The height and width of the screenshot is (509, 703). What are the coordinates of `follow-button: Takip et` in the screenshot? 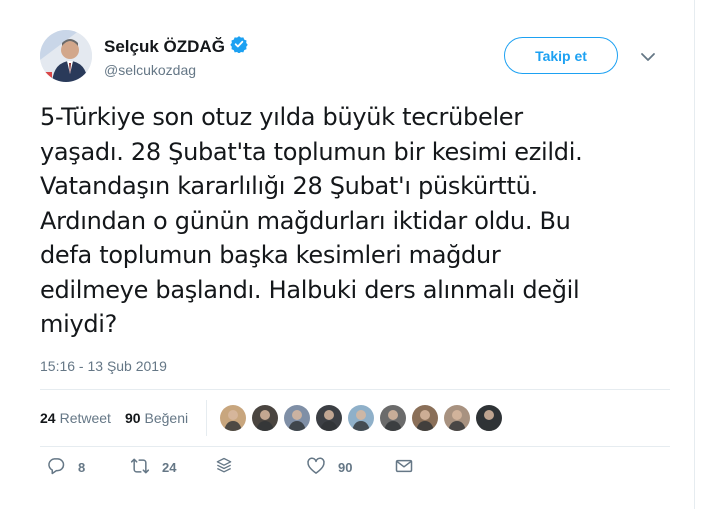 It's located at (561, 55).